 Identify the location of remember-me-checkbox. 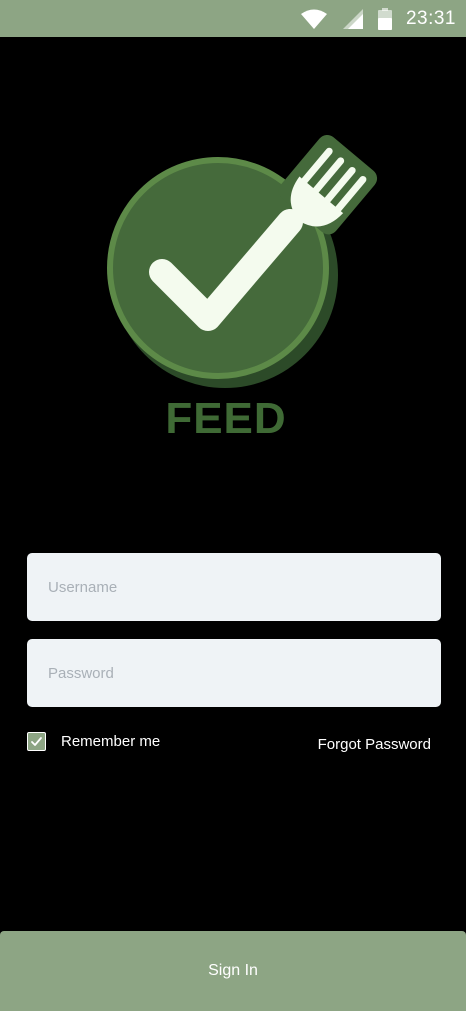
(36, 741).